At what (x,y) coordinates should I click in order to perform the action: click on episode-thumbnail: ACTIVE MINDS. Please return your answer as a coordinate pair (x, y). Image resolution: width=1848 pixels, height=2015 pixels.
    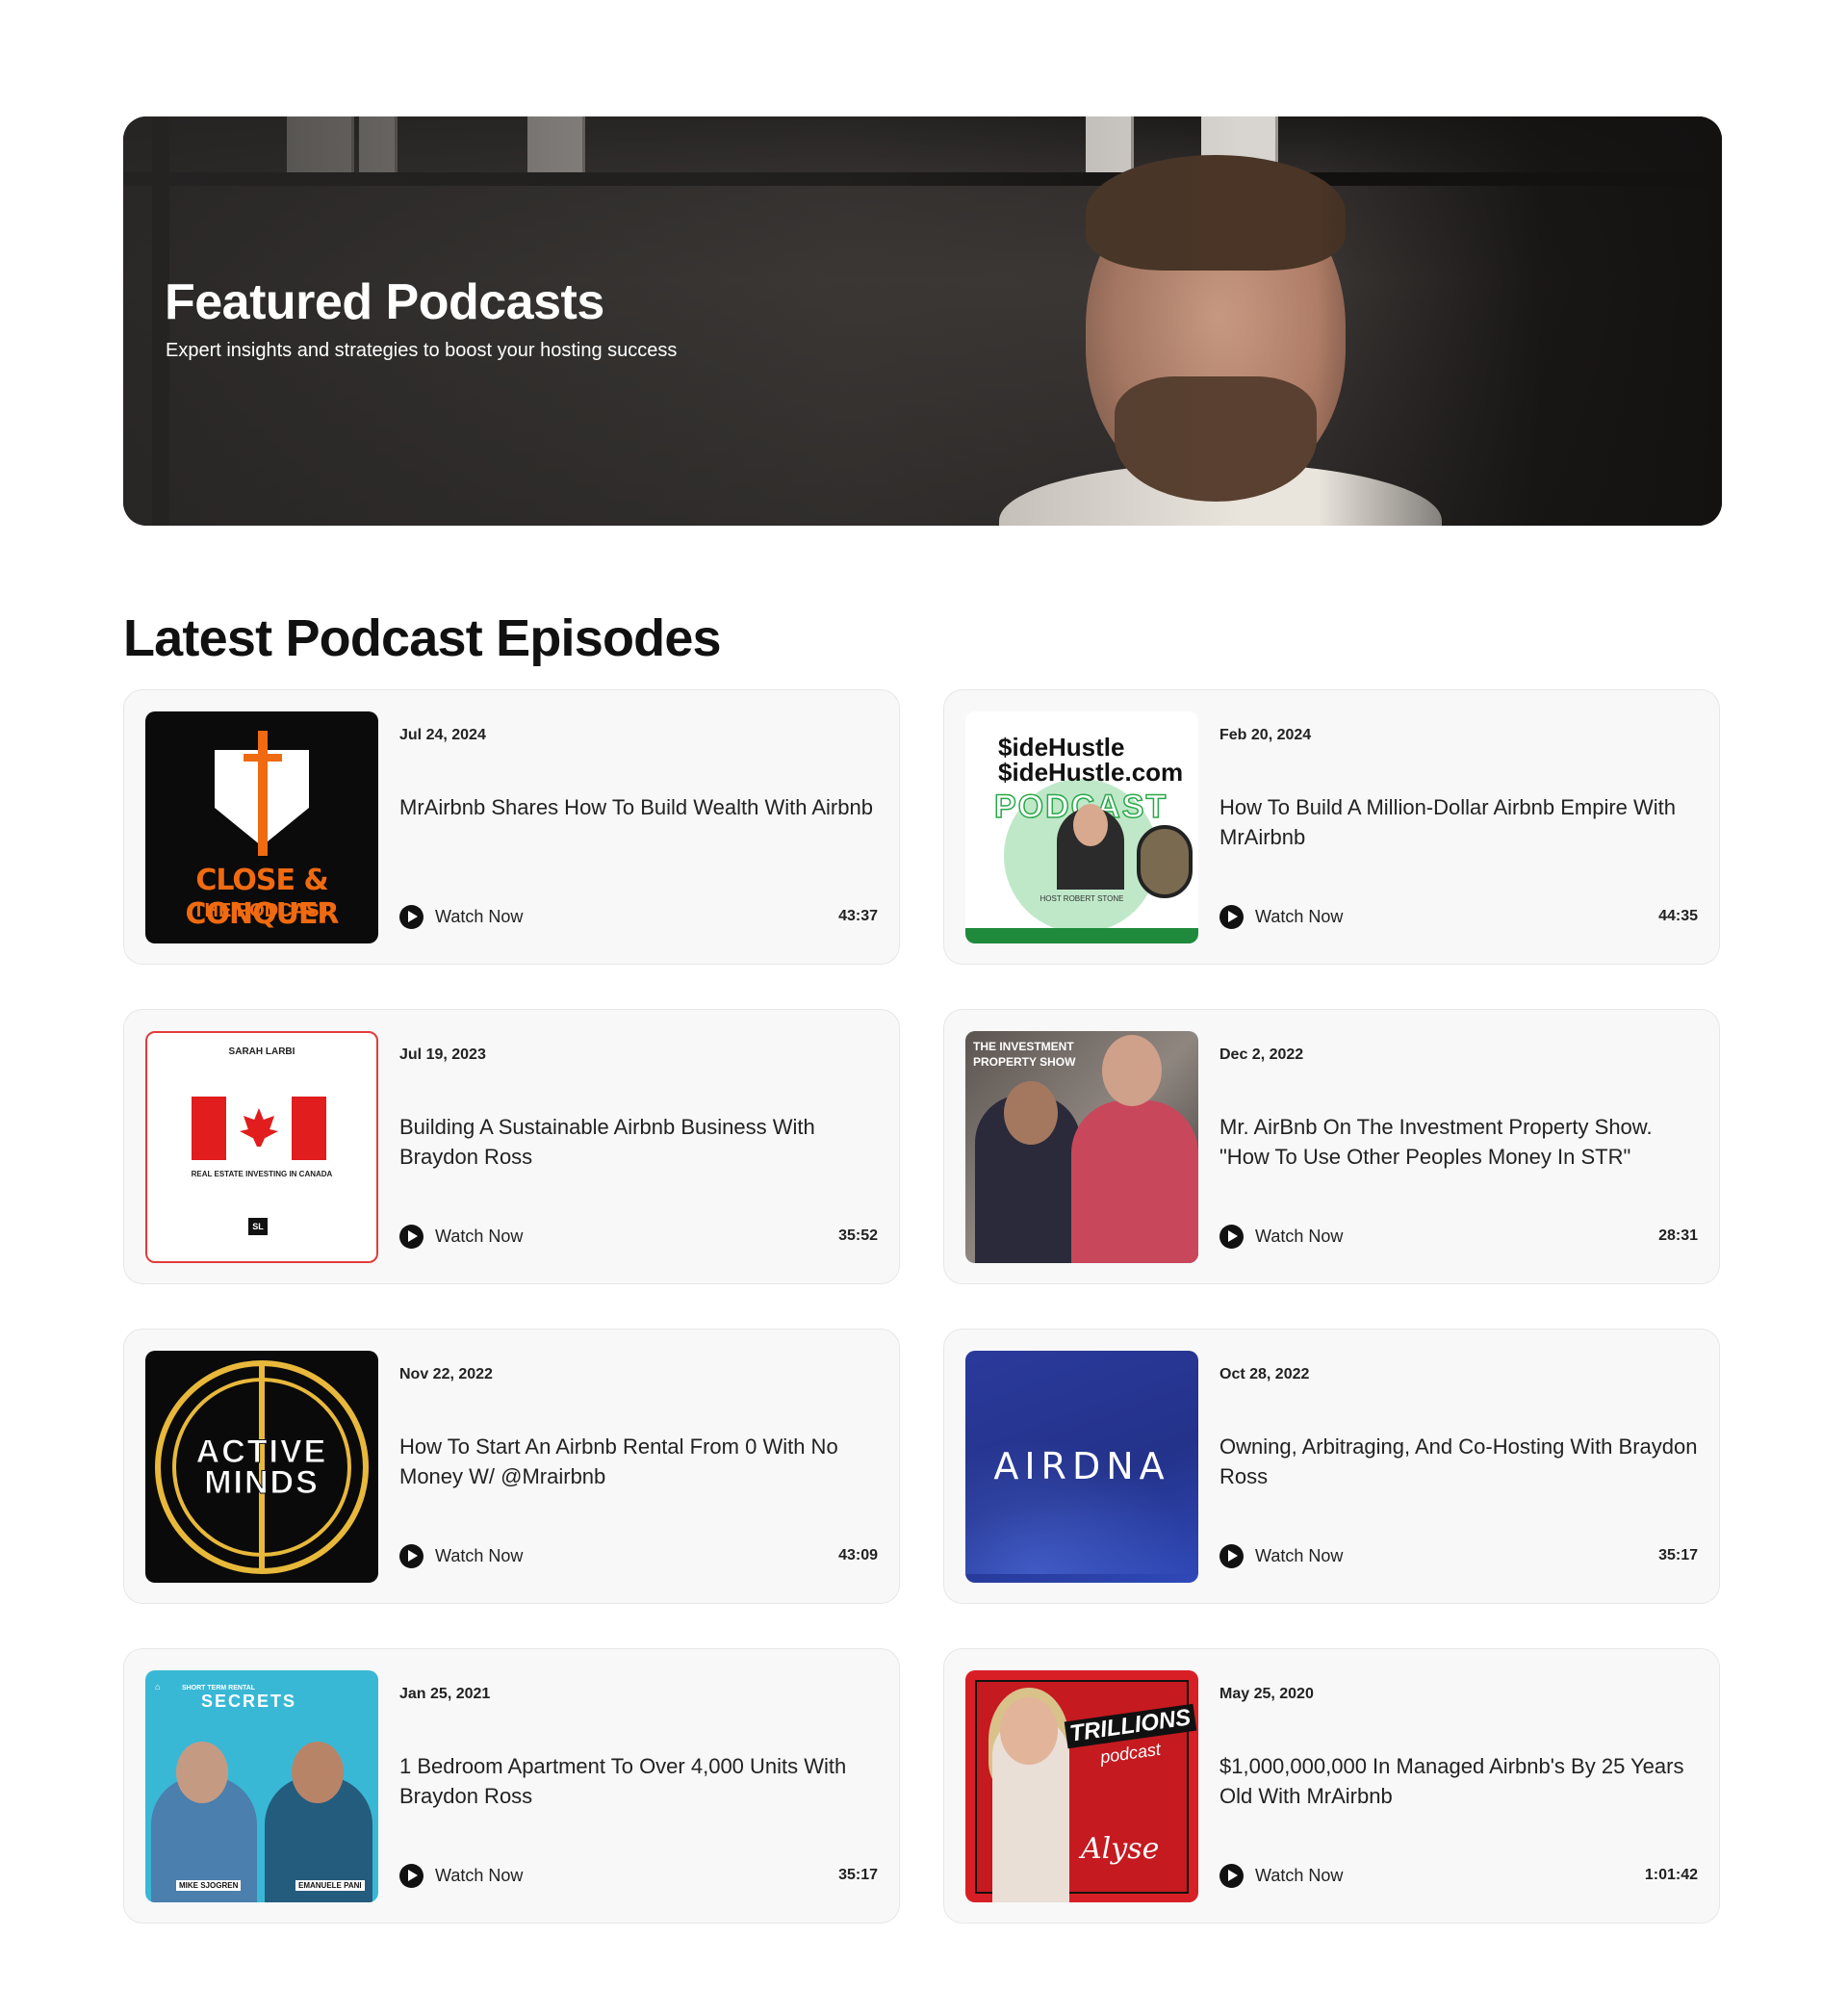
    Looking at the image, I should click on (261, 1467).